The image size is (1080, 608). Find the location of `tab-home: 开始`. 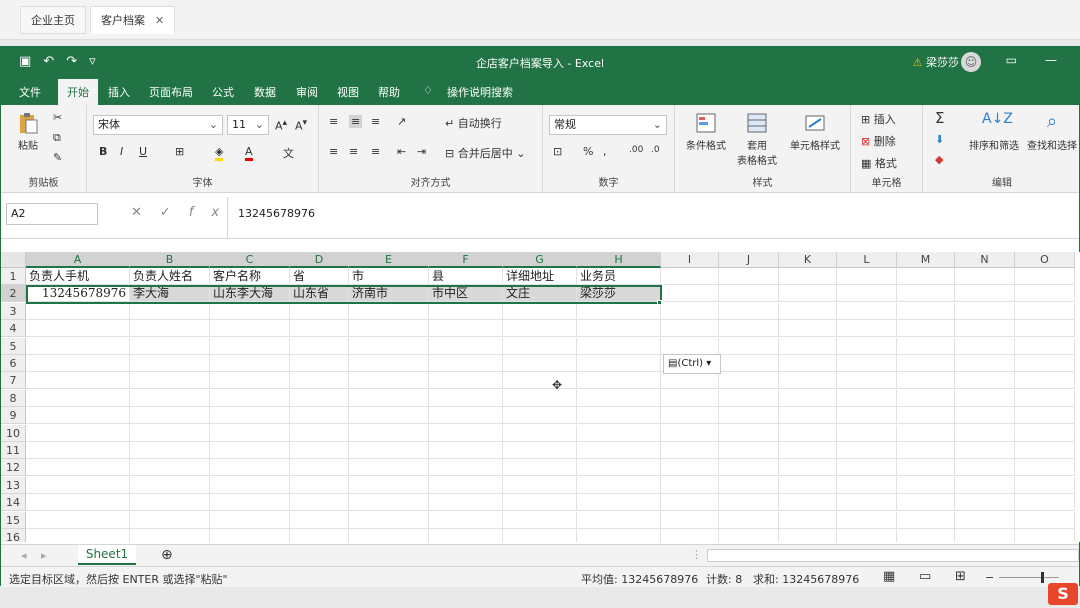

tab-home: 开始 is located at coordinates (78, 92).